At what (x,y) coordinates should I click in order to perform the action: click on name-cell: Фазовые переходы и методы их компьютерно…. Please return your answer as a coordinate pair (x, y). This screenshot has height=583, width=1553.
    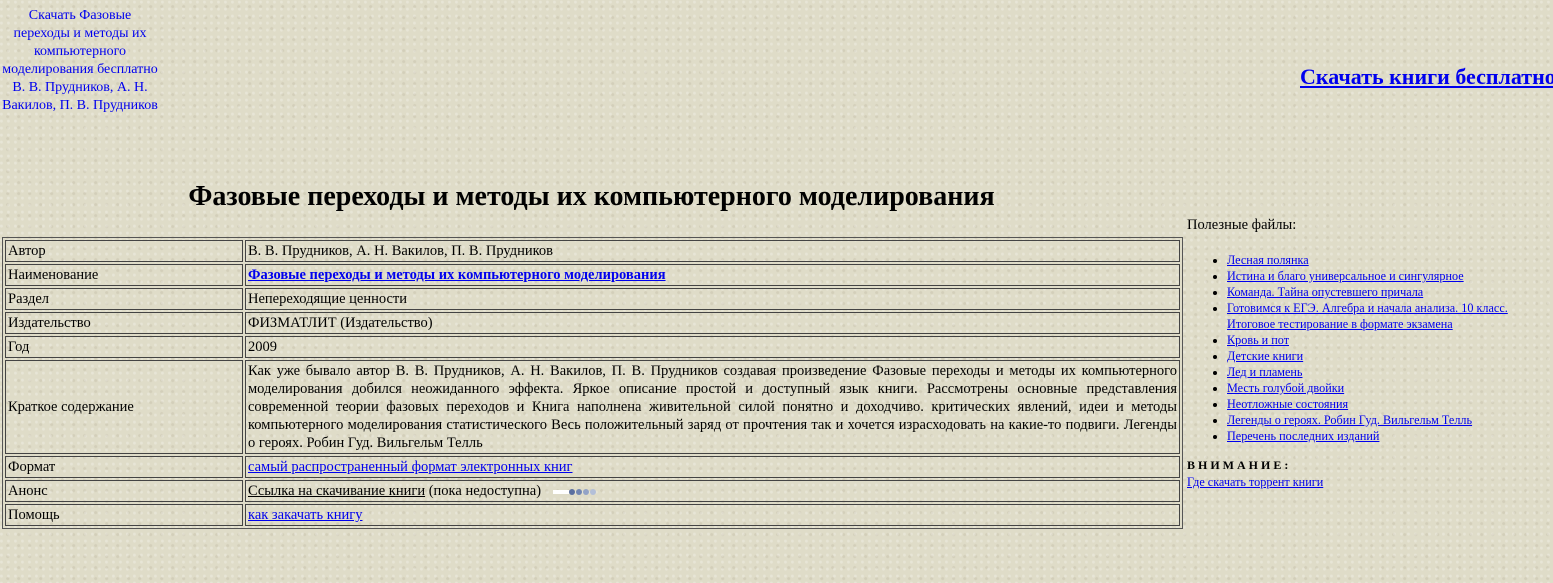
    Looking at the image, I should click on (712, 275).